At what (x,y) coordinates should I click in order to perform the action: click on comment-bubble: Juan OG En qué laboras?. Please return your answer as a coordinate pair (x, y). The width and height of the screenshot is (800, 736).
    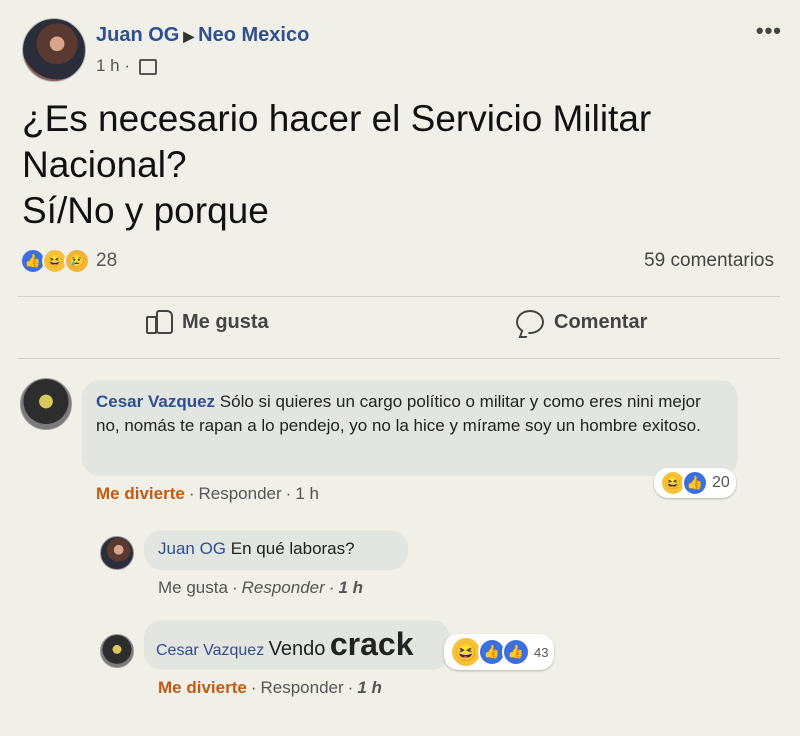
    Looking at the image, I should click on (276, 550).